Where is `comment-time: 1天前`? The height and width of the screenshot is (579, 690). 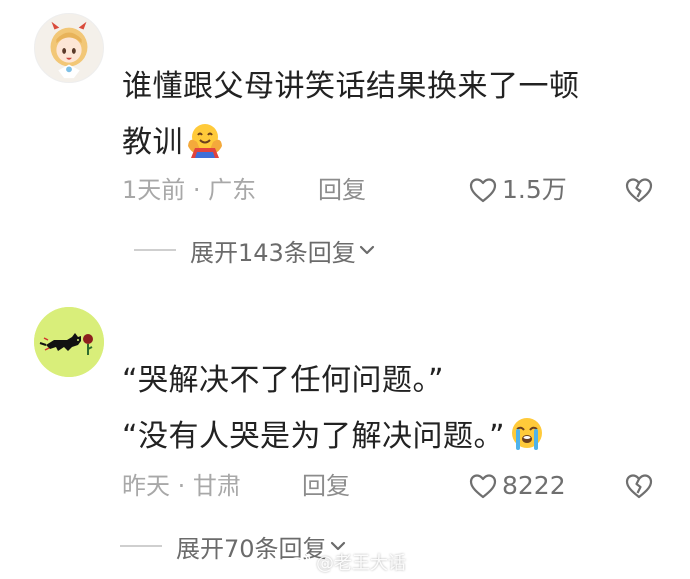
comment-time: 1天前 is located at coordinates (154, 190).